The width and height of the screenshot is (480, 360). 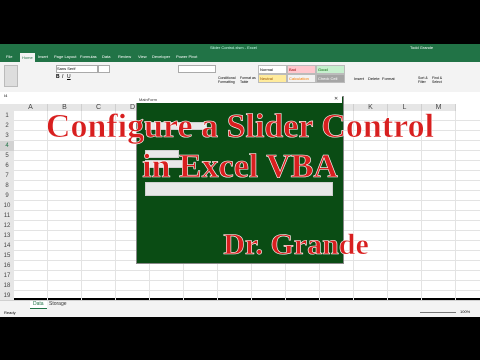 I want to click on format-cells-button: Format, so click(x=388, y=78).